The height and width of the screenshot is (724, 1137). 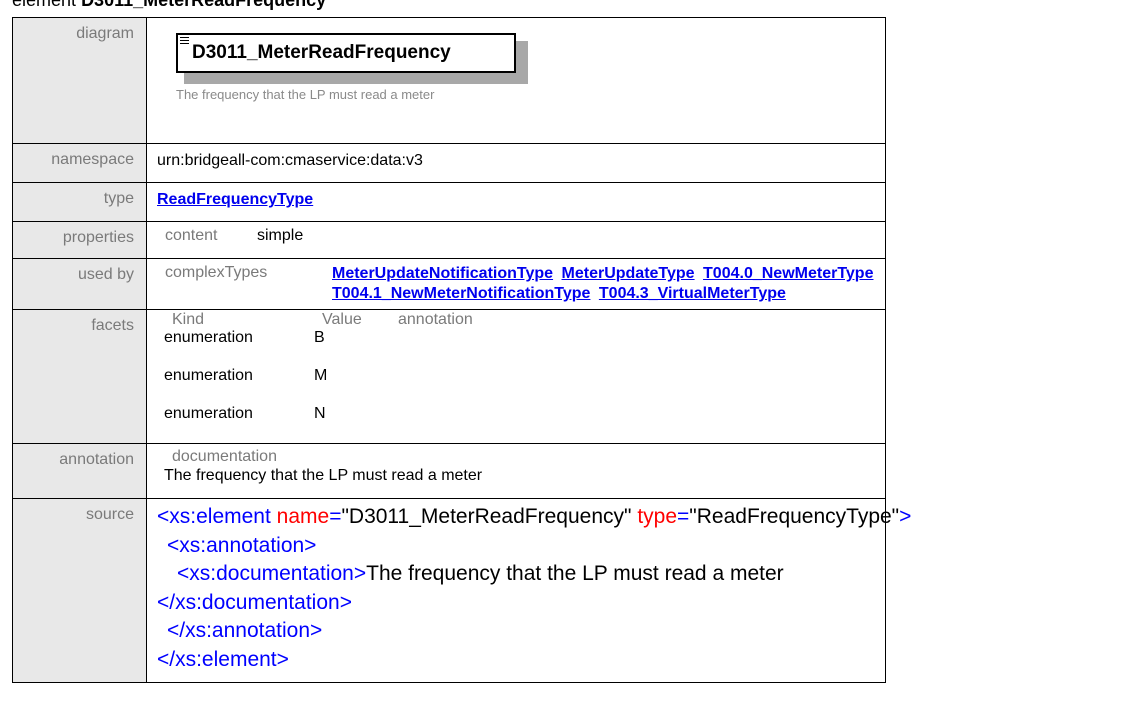 What do you see at coordinates (342, 319) in the screenshot?
I see `facets-col-value: Value` at bounding box center [342, 319].